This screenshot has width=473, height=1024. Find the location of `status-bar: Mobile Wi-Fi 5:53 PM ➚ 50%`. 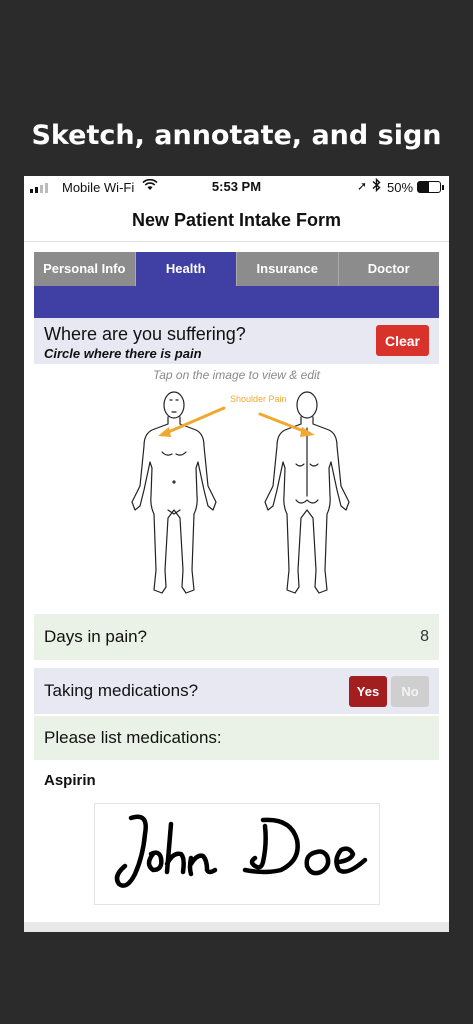

status-bar: Mobile Wi-Fi 5:53 PM ➚ 50% is located at coordinates (236, 187).